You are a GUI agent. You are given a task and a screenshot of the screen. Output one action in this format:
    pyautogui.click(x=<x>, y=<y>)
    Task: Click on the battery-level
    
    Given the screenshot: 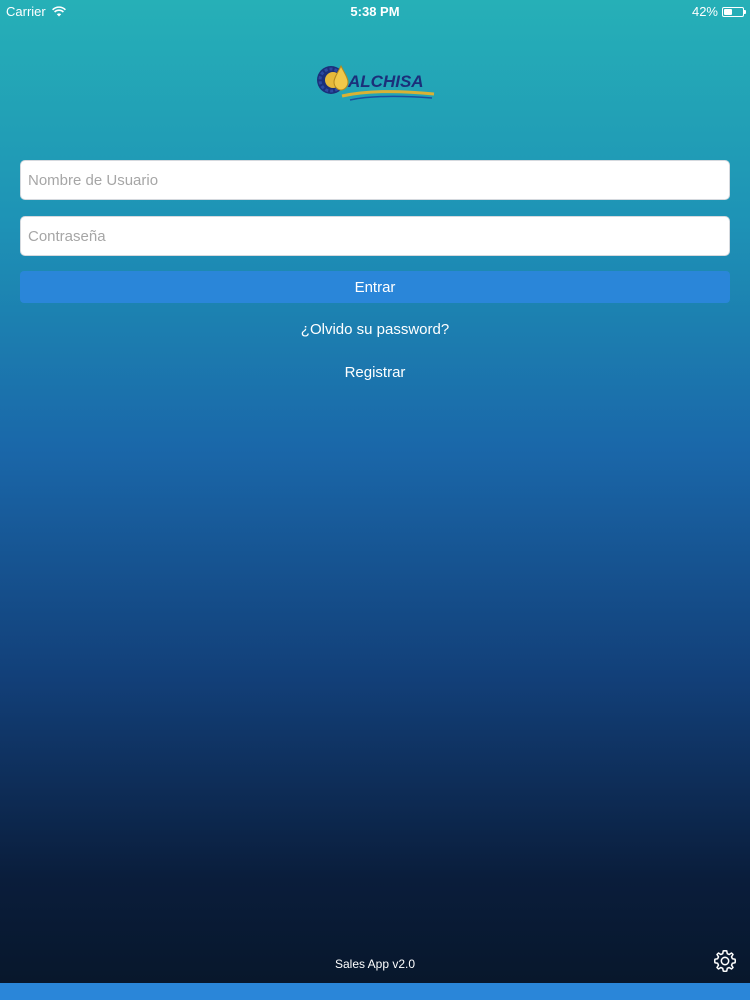 What is the action you would take?
    pyautogui.click(x=728, y=11)
    